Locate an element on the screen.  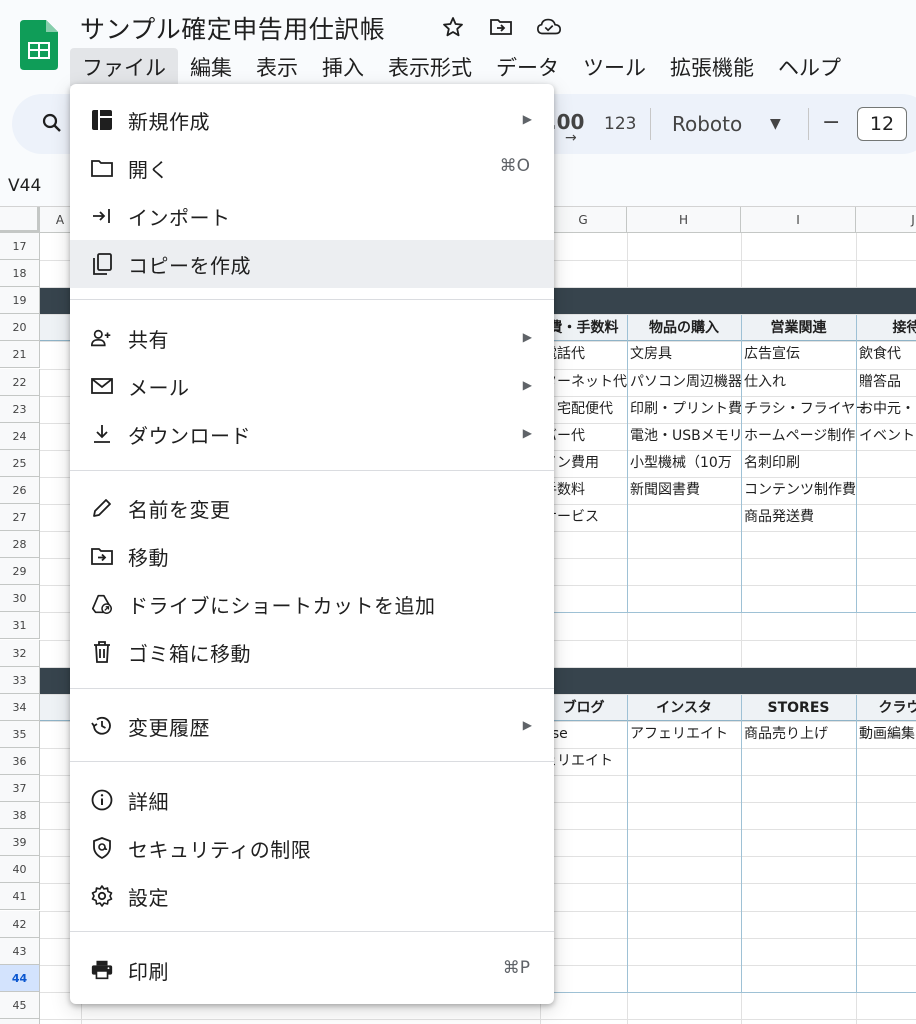
sheets-logo-icon is located at coordinates (39, 45).